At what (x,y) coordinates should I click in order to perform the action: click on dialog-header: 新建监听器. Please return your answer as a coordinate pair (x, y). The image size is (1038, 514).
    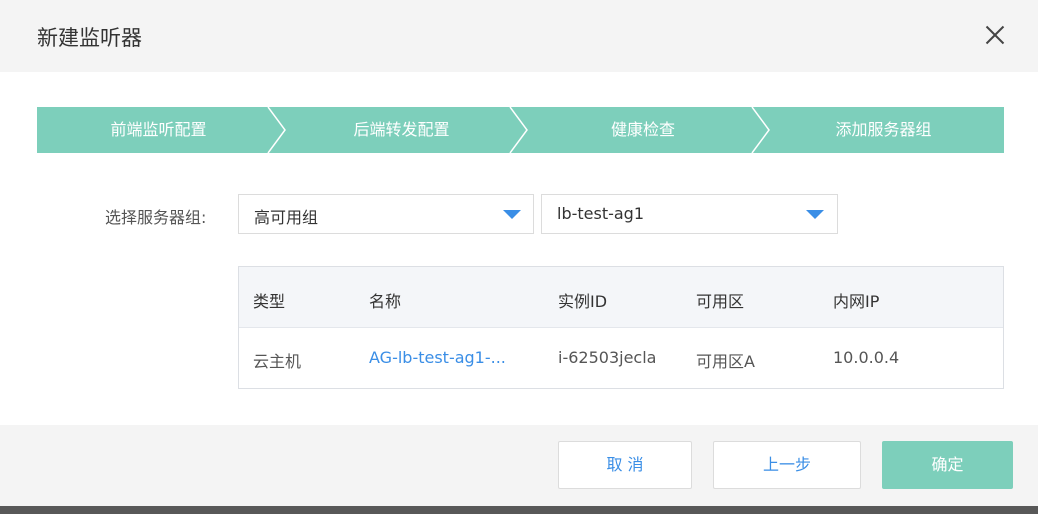
    Looking at the image, I should click on (519, 36).